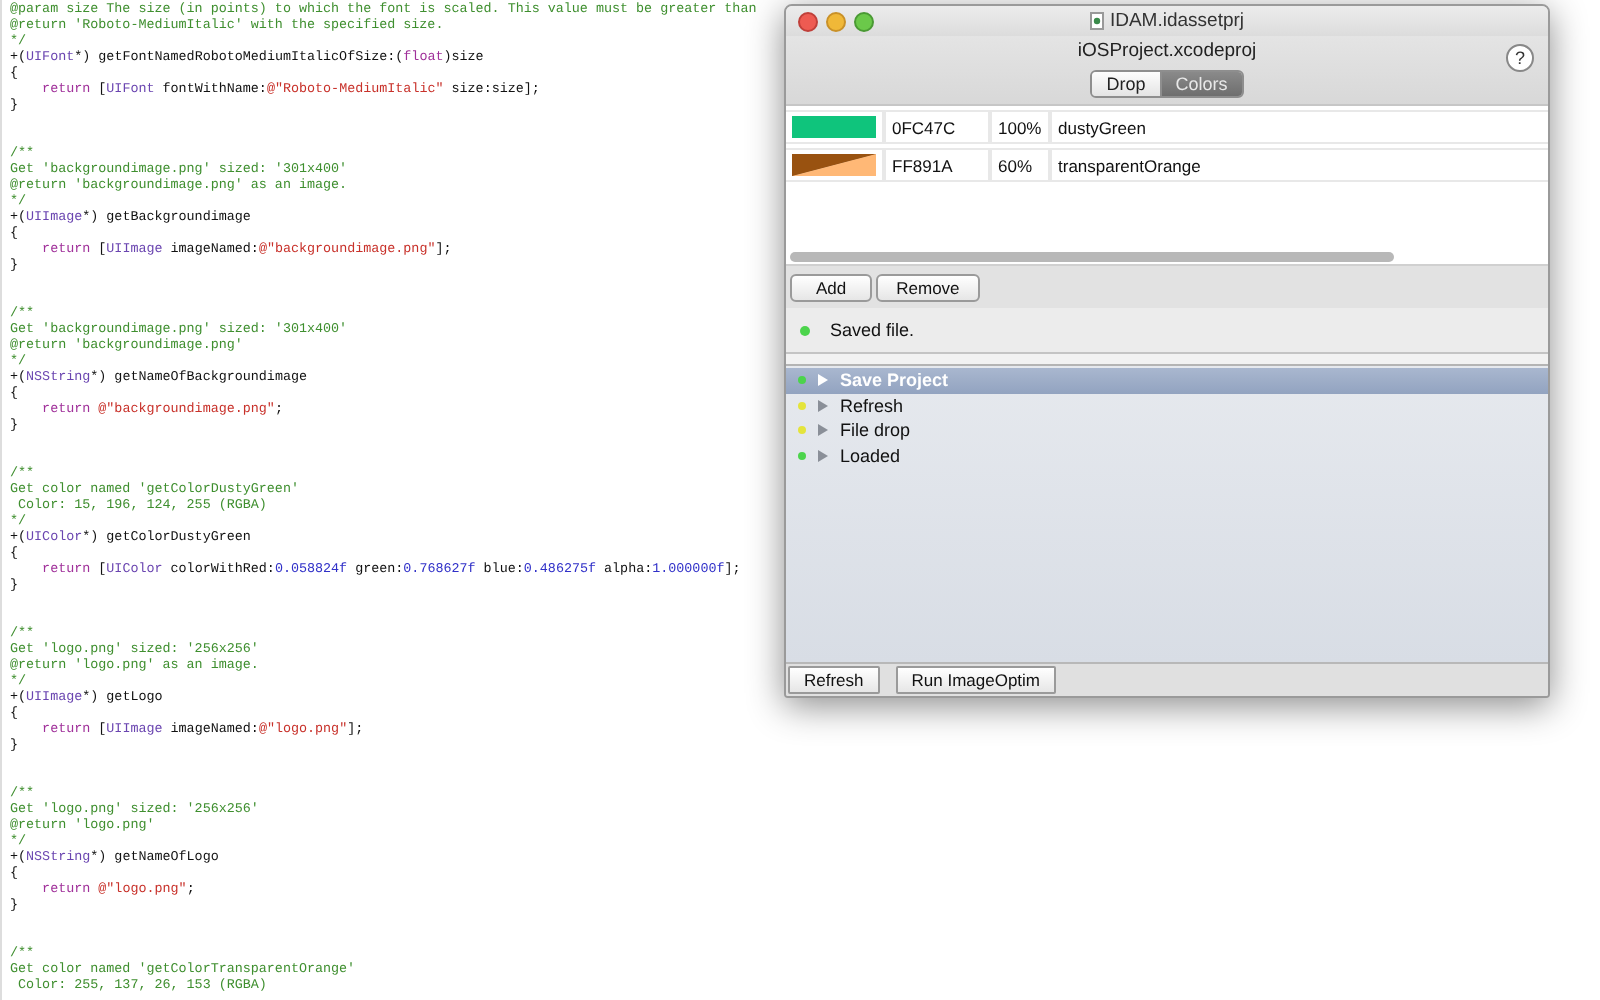  What do you see at coordinates (937, 127) in the screenshot?
I see `table-cell: 0FC47C` at bounding box center [937, 127].